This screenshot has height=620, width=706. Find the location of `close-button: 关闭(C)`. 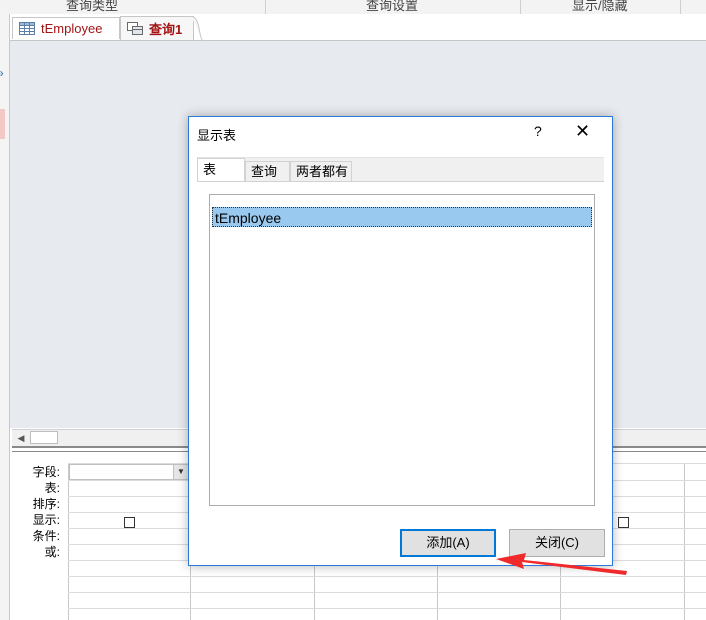

close-button: 关闭(C) is located at coordinates (557, 543).